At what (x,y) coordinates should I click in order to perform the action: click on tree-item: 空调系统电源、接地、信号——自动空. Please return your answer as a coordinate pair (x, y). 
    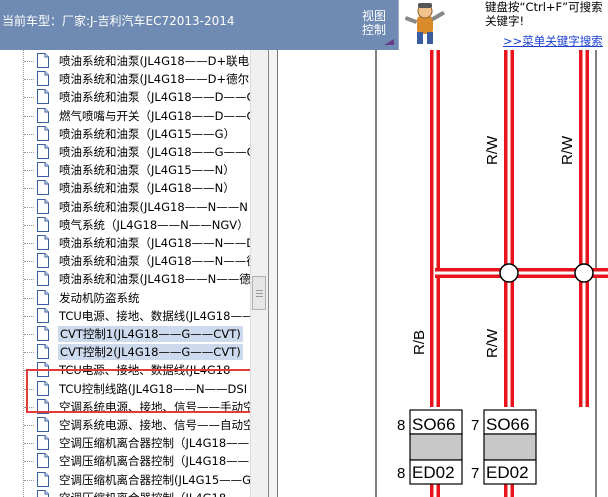
    Looking at the image, I should click on (127, 425).